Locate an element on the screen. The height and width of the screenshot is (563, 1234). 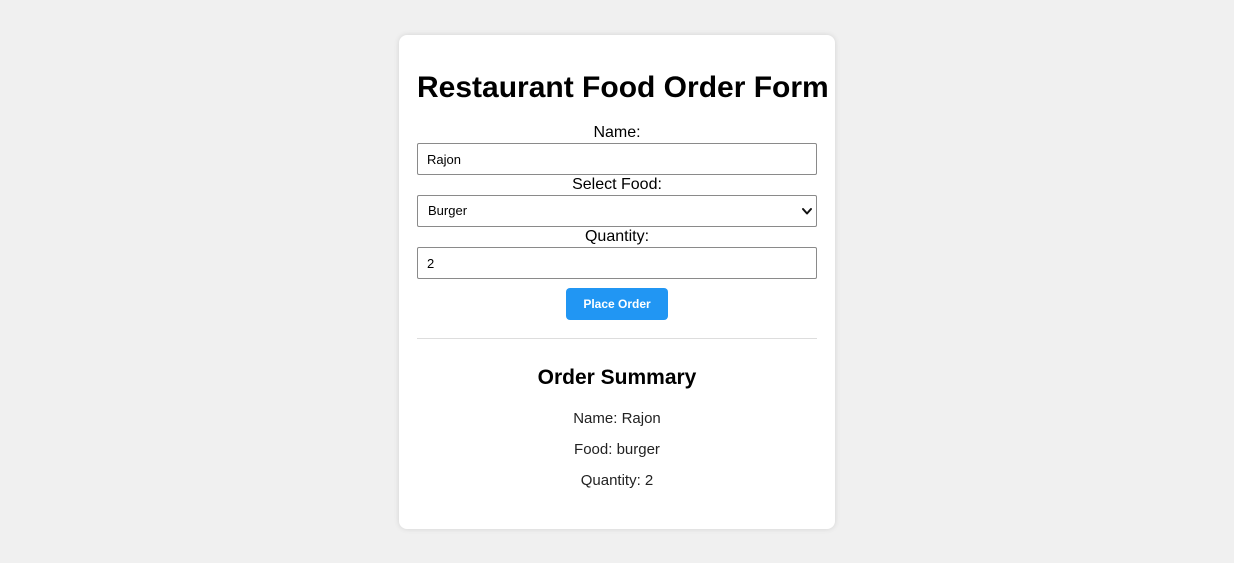
quantity-input is located at coordinates (617, 263).